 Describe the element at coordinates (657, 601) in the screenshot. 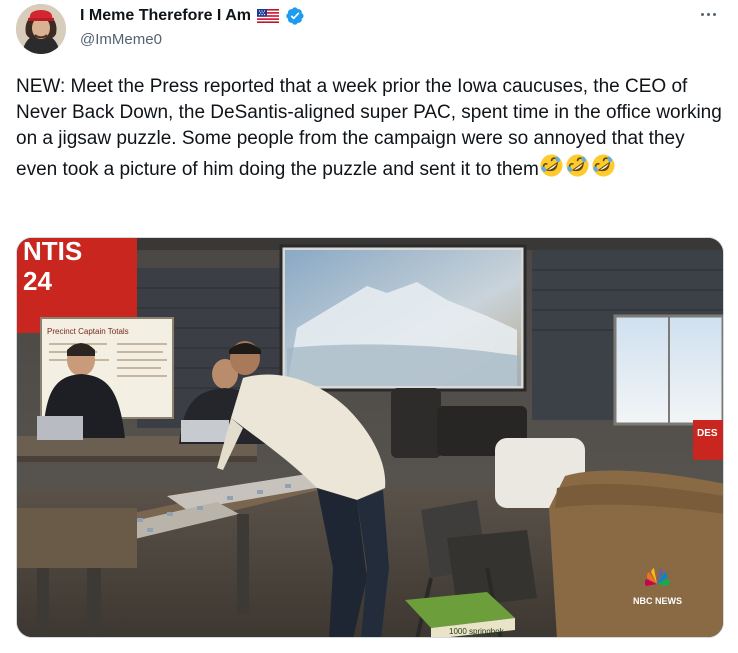

I see `nbc-news-text: NBC NEWS` at that location.